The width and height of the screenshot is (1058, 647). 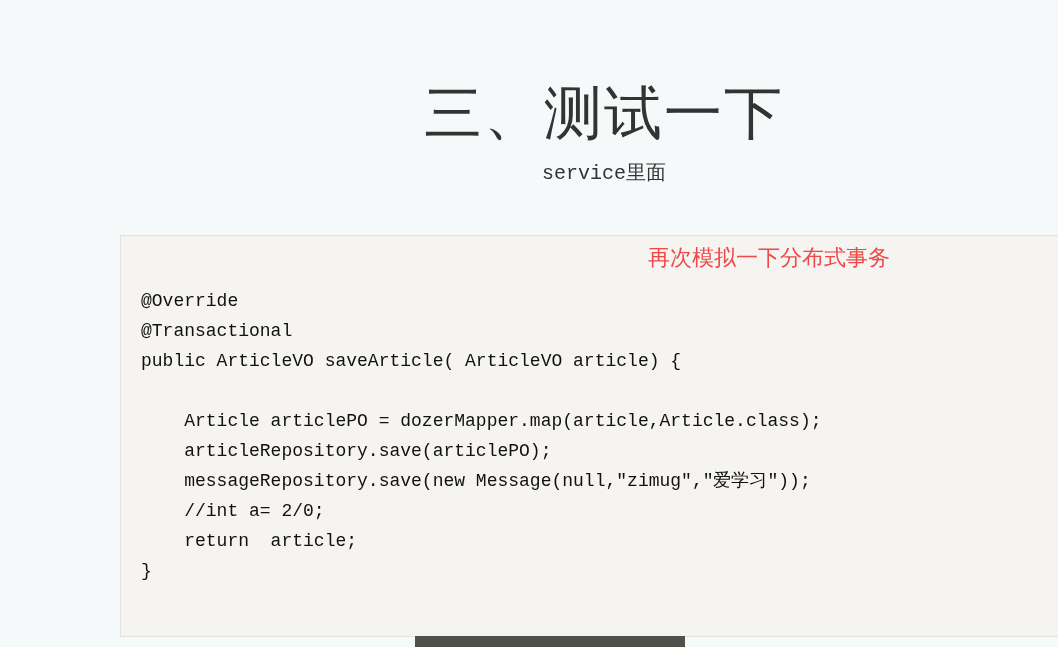 I want to click on code-line: @Override, so click(x=190, y=301).